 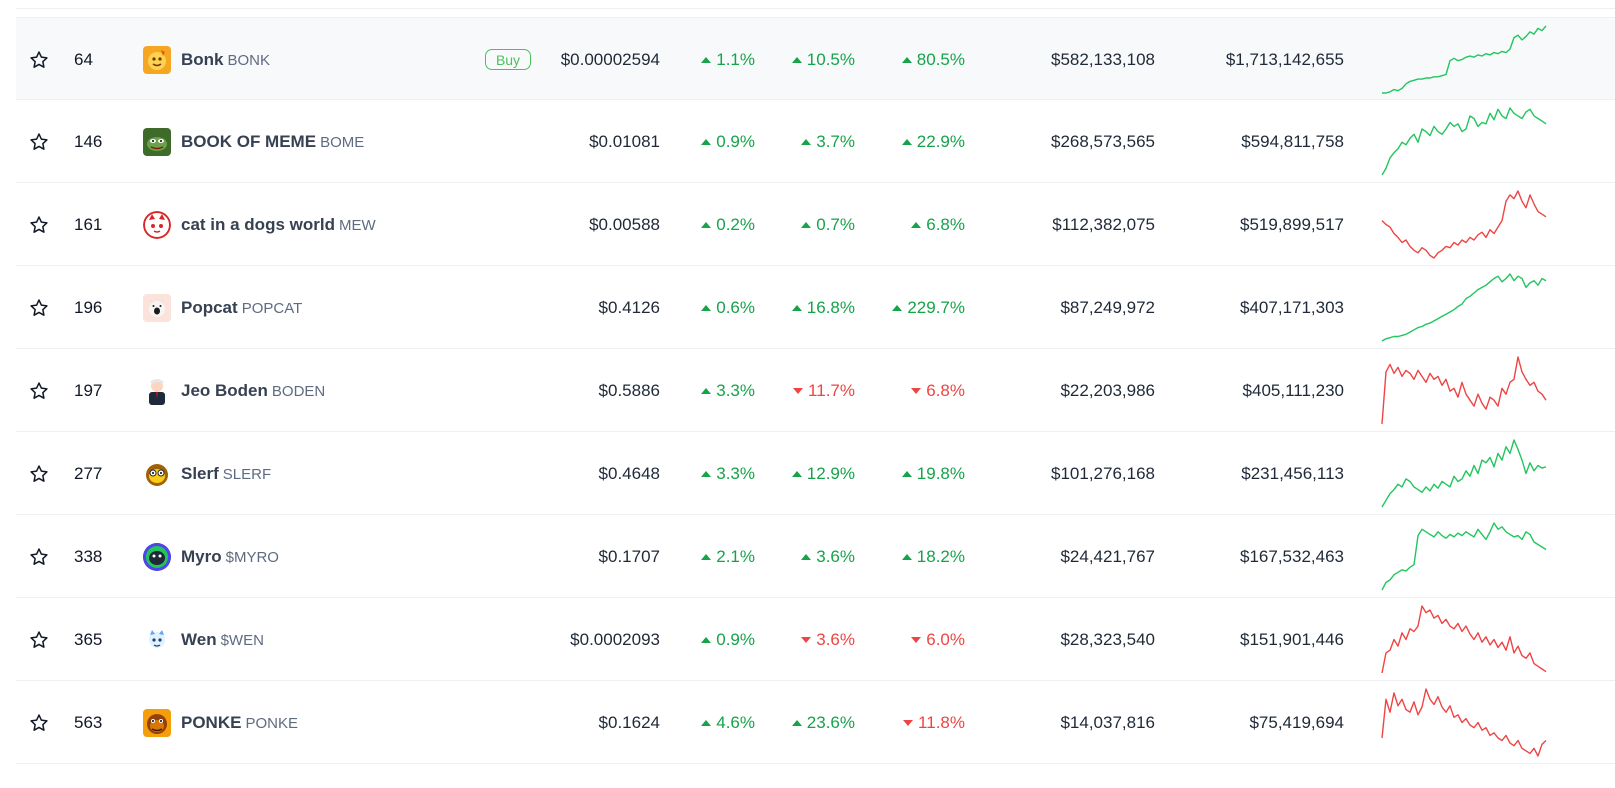 I want to click on change-24h-value: 11.7%, so click(x=831, y=390).